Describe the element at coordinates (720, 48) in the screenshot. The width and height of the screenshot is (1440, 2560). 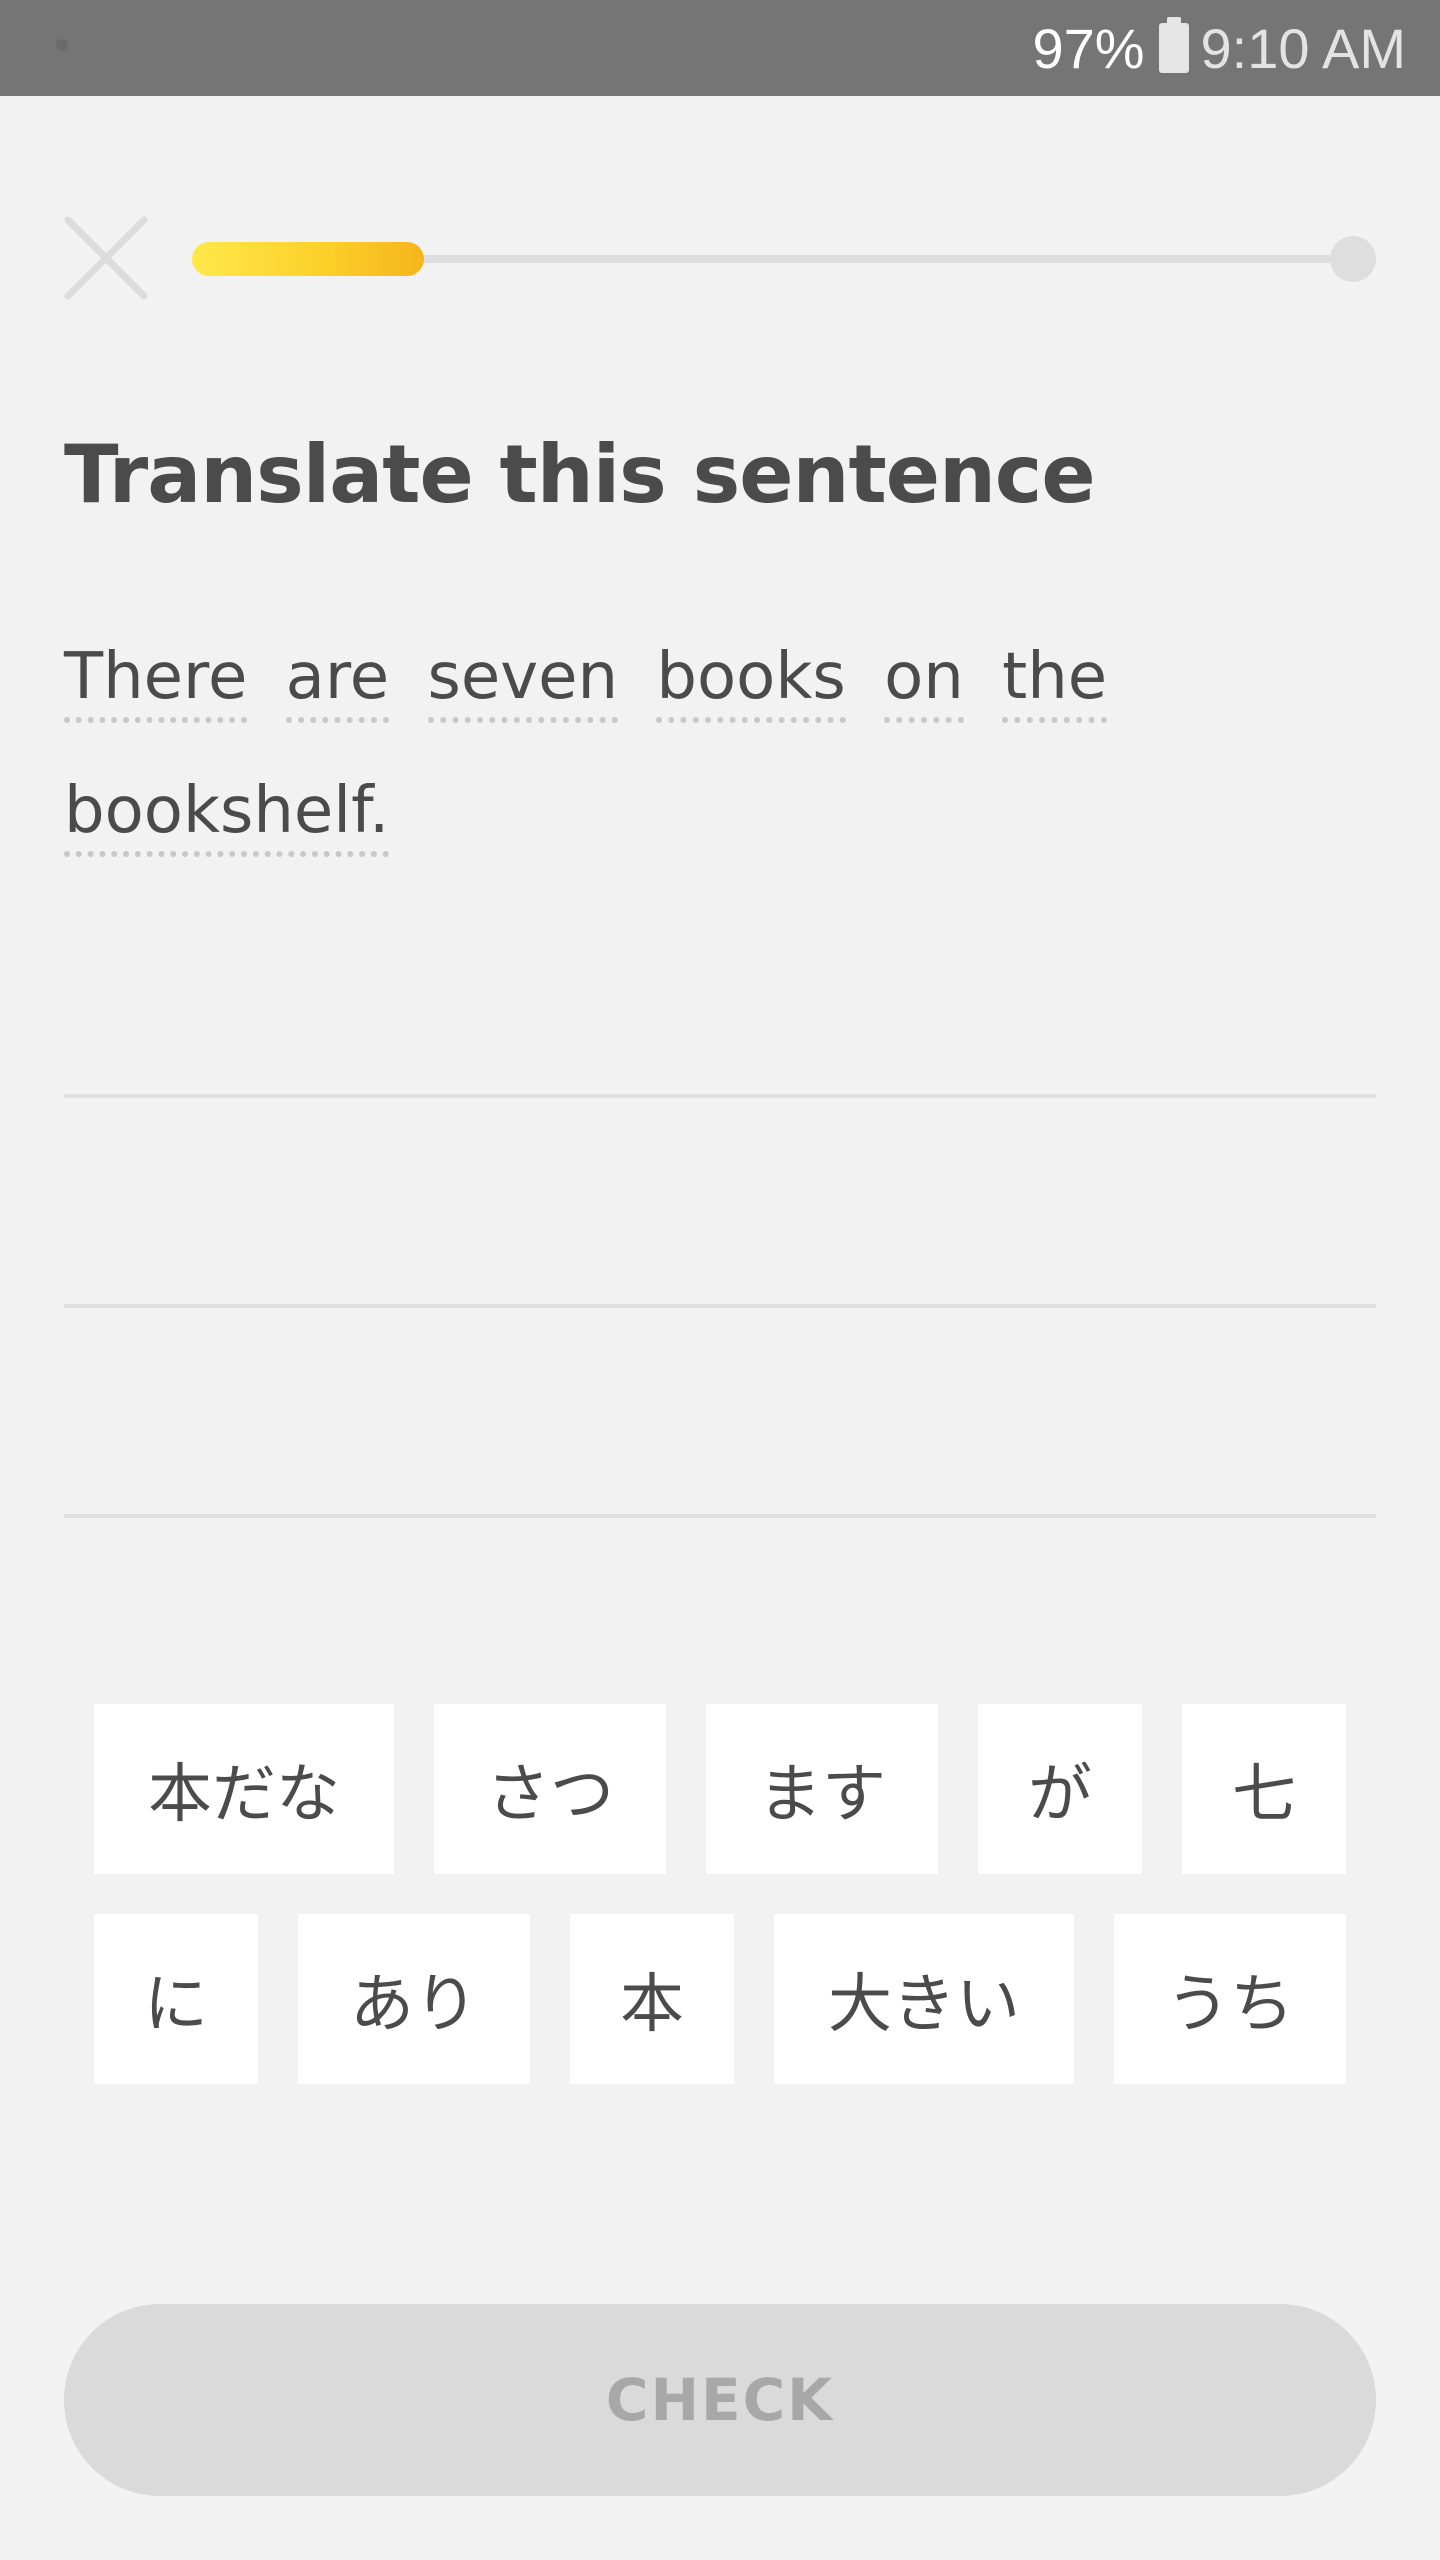
I see `status-bar: 97% 9:10 AM` at that location.